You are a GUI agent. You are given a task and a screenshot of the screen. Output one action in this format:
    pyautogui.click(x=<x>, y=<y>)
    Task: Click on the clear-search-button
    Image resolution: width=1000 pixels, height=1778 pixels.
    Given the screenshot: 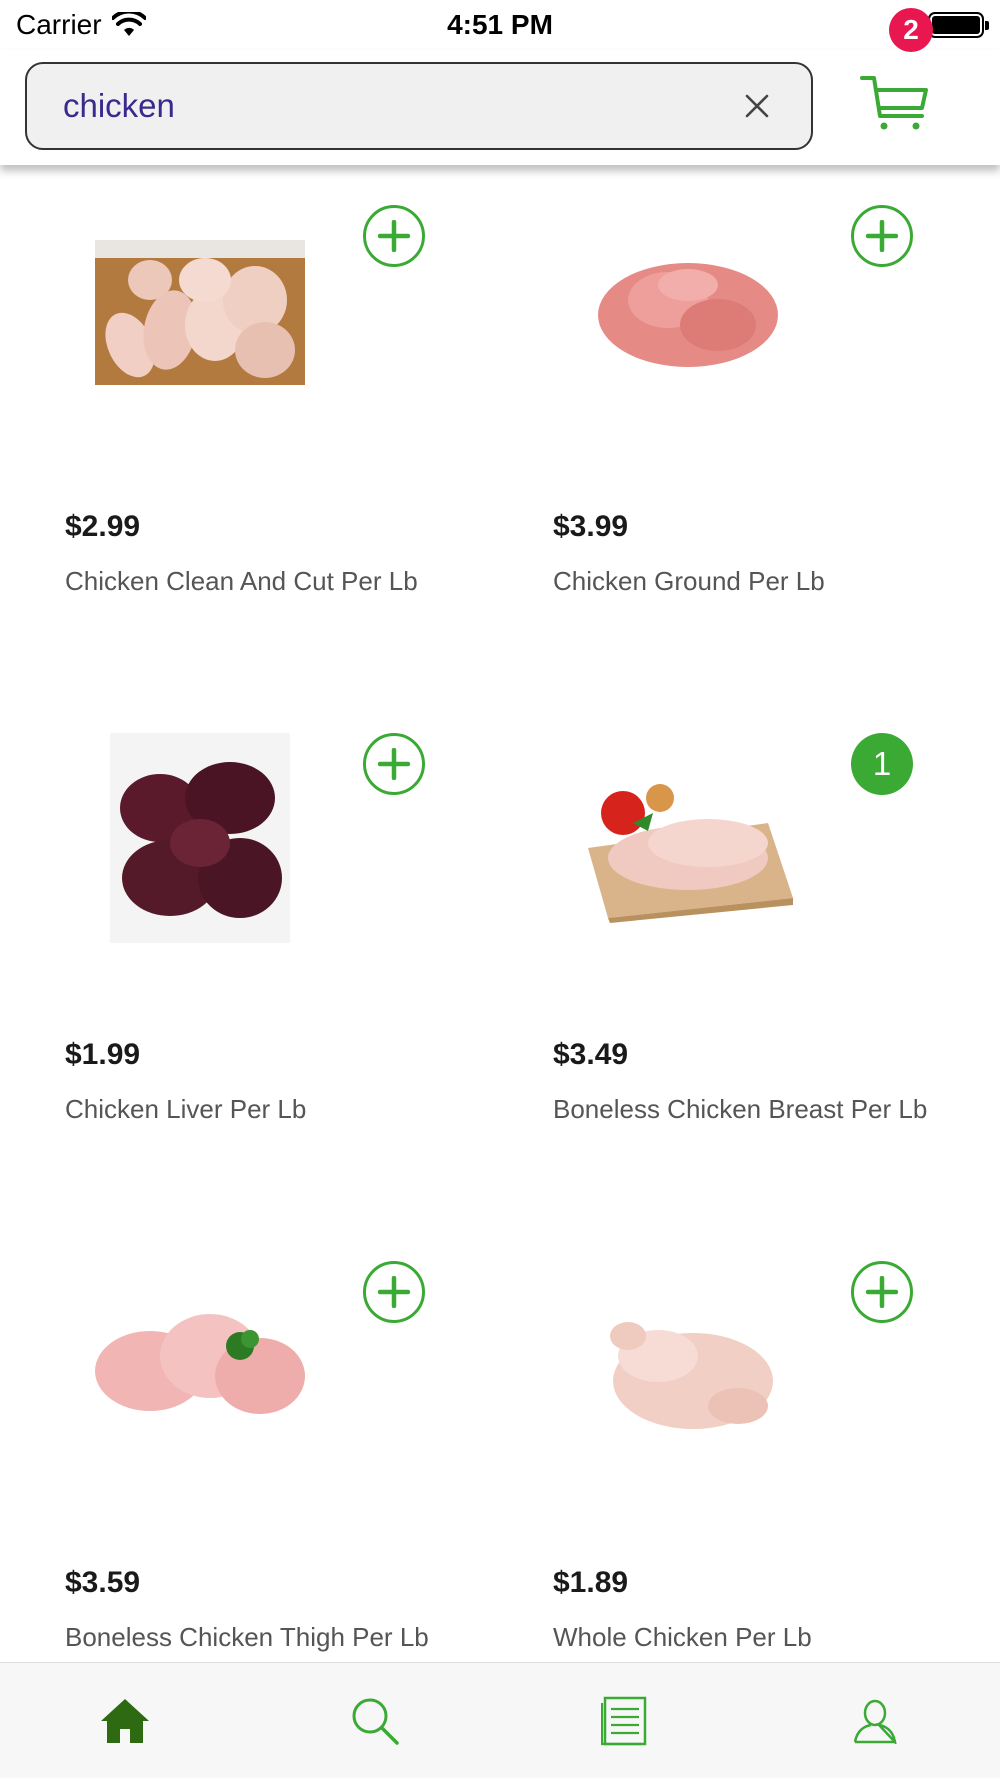 What is the action you would take?
    pyautogui.click(x=757, y=106)
    